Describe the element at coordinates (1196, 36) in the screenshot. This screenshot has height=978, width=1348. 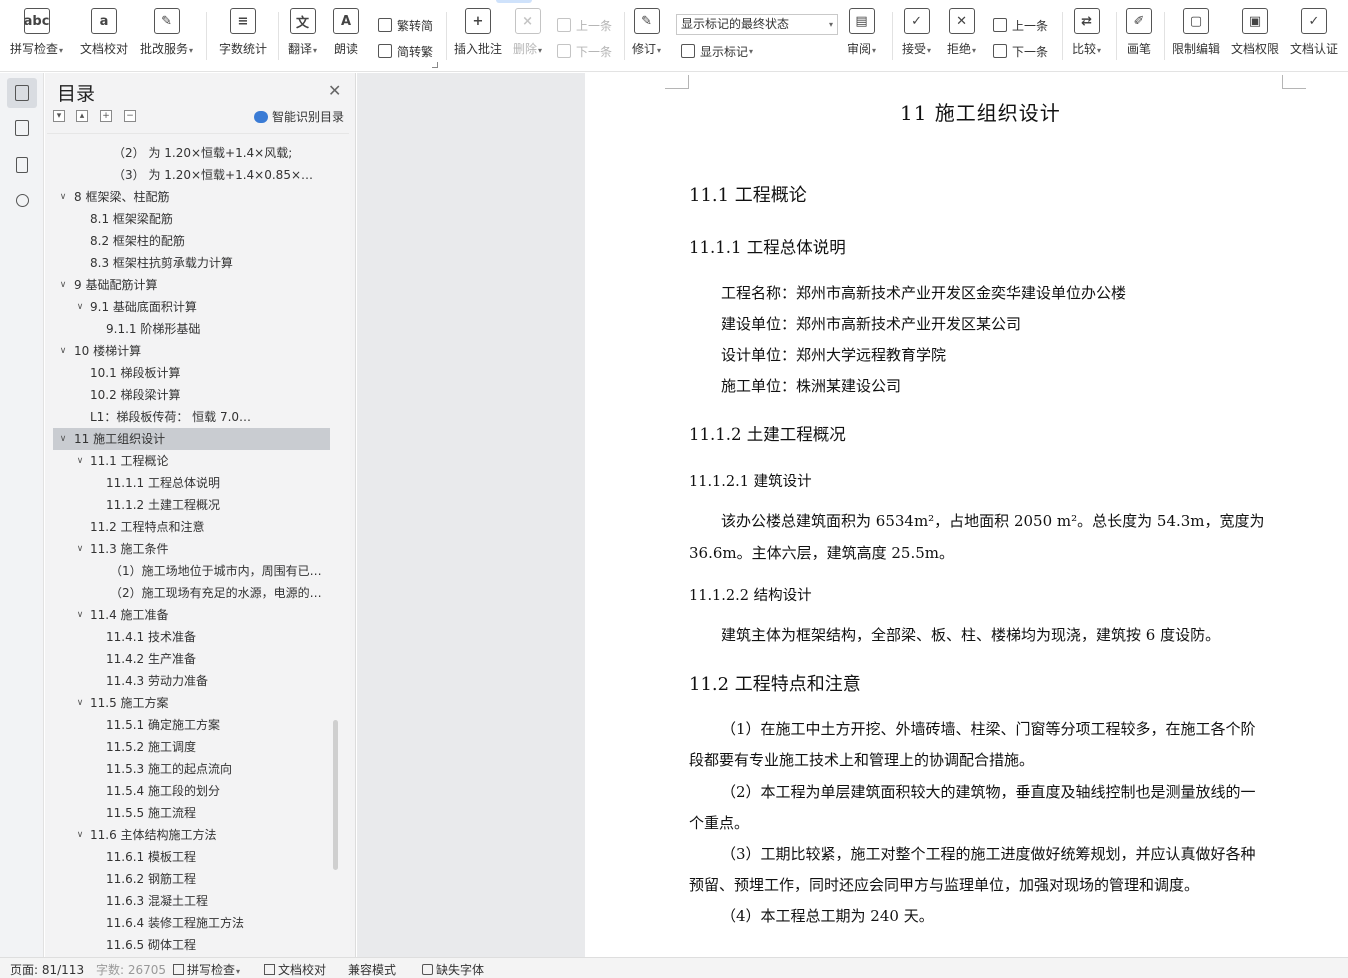
I see `restrict-edit-button: ▢ 限制编辑` at that location.